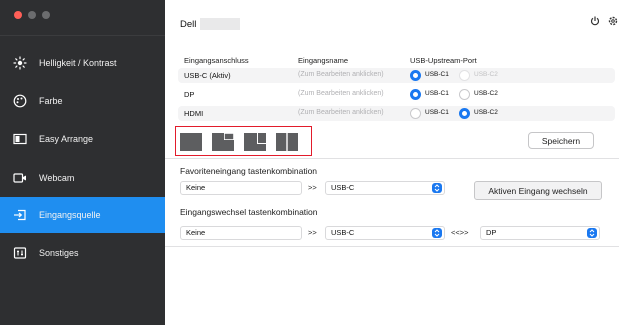 The image size is (619, 325). Describe the element at coordinates (207, 75) in the screenshot. I see `input-port-label: USB-C (Aktiv)` at that location.